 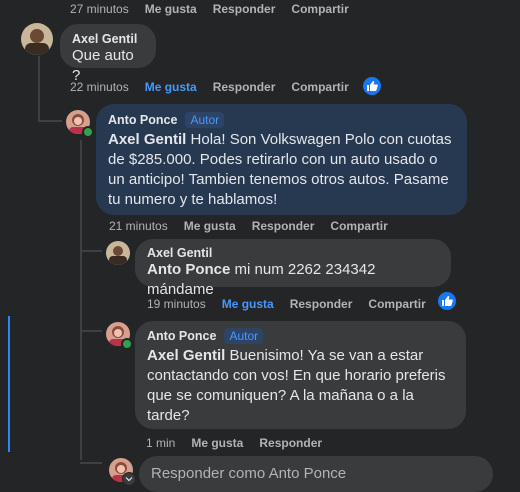 What do you see at coordinates (249, 473) in the screenshot?
I see `reply-input-placeholder: Responder como Anto Ponce` at bounding box center [249, 473].